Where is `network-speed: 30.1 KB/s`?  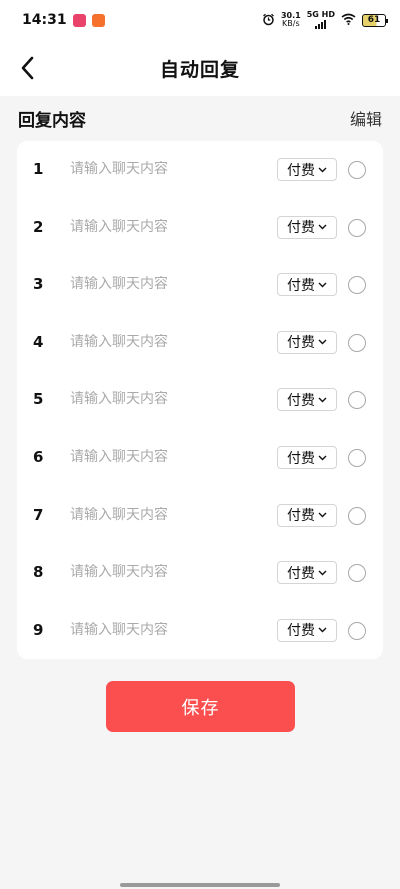
network-speed: 30.1 KB/s is located at coordinates (291, 20).